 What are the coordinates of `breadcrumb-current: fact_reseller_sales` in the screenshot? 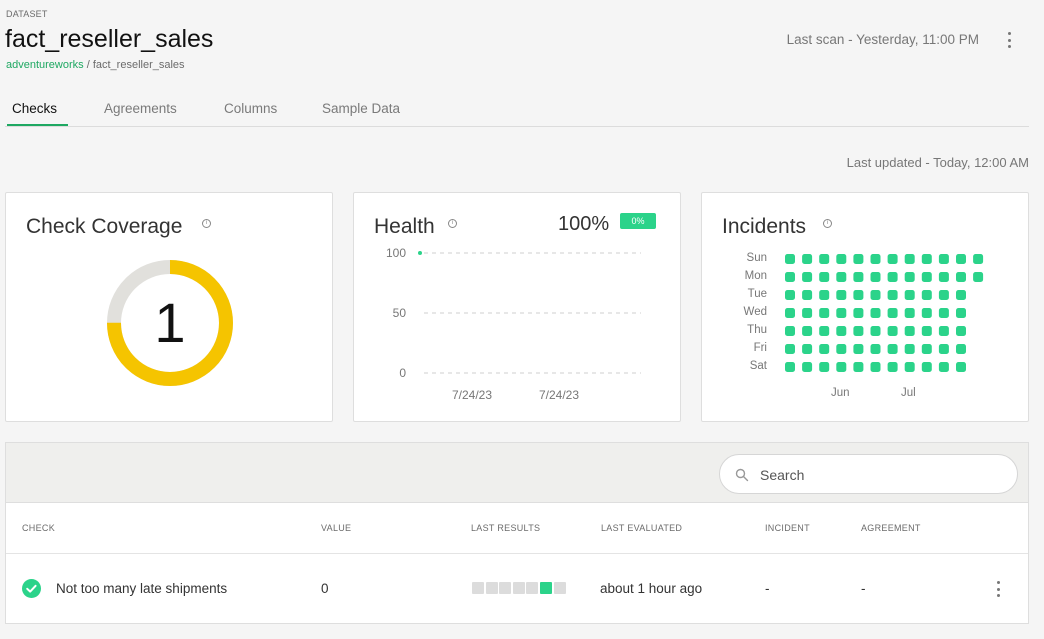 It's located at (138, 65).